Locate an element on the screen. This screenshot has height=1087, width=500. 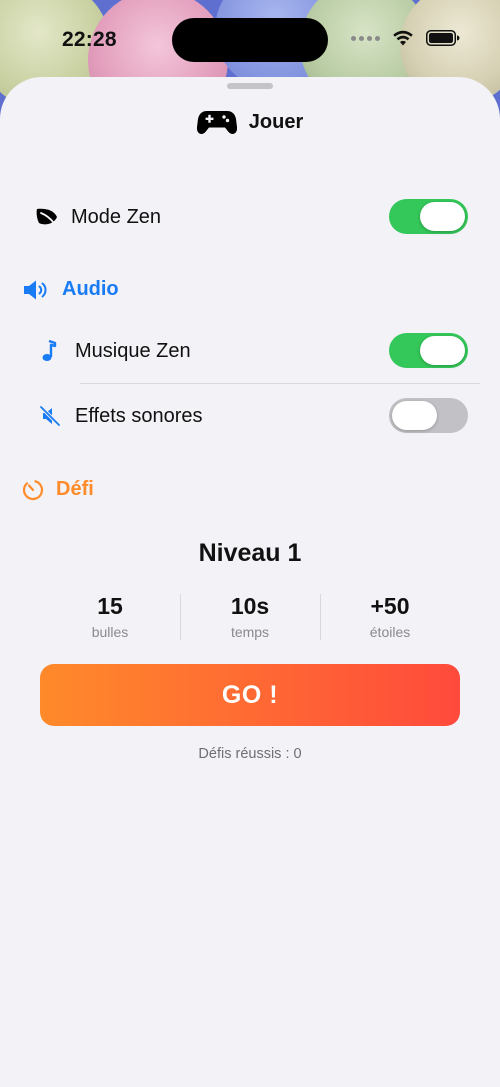
music-toggle is located at coordinates (428, 350).